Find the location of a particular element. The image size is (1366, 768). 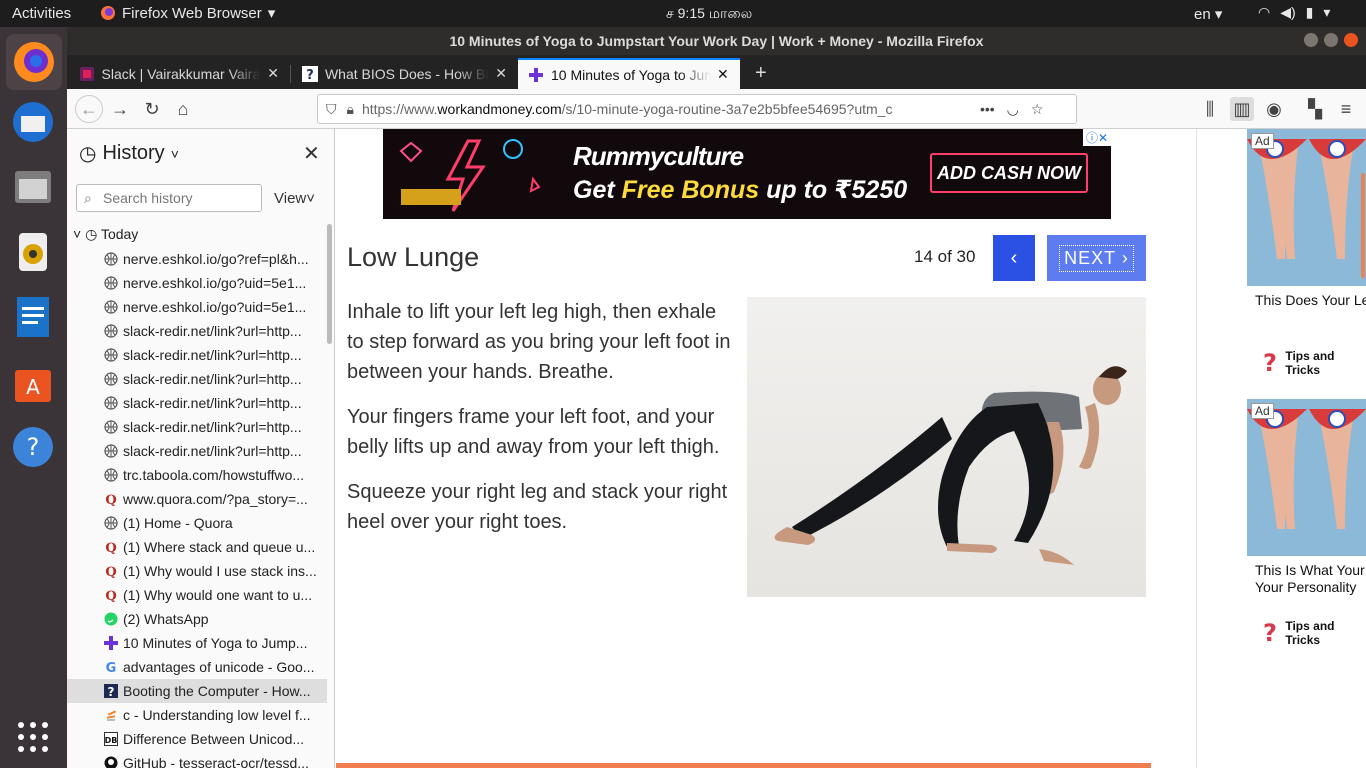

ad-label: Ad is located at coordinates (1262, 141).